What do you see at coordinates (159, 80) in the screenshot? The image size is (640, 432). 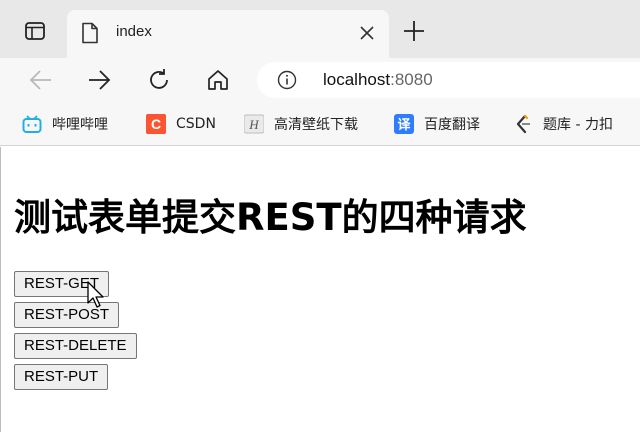 I see `refresh-icon` at bounding box center [159, 80].